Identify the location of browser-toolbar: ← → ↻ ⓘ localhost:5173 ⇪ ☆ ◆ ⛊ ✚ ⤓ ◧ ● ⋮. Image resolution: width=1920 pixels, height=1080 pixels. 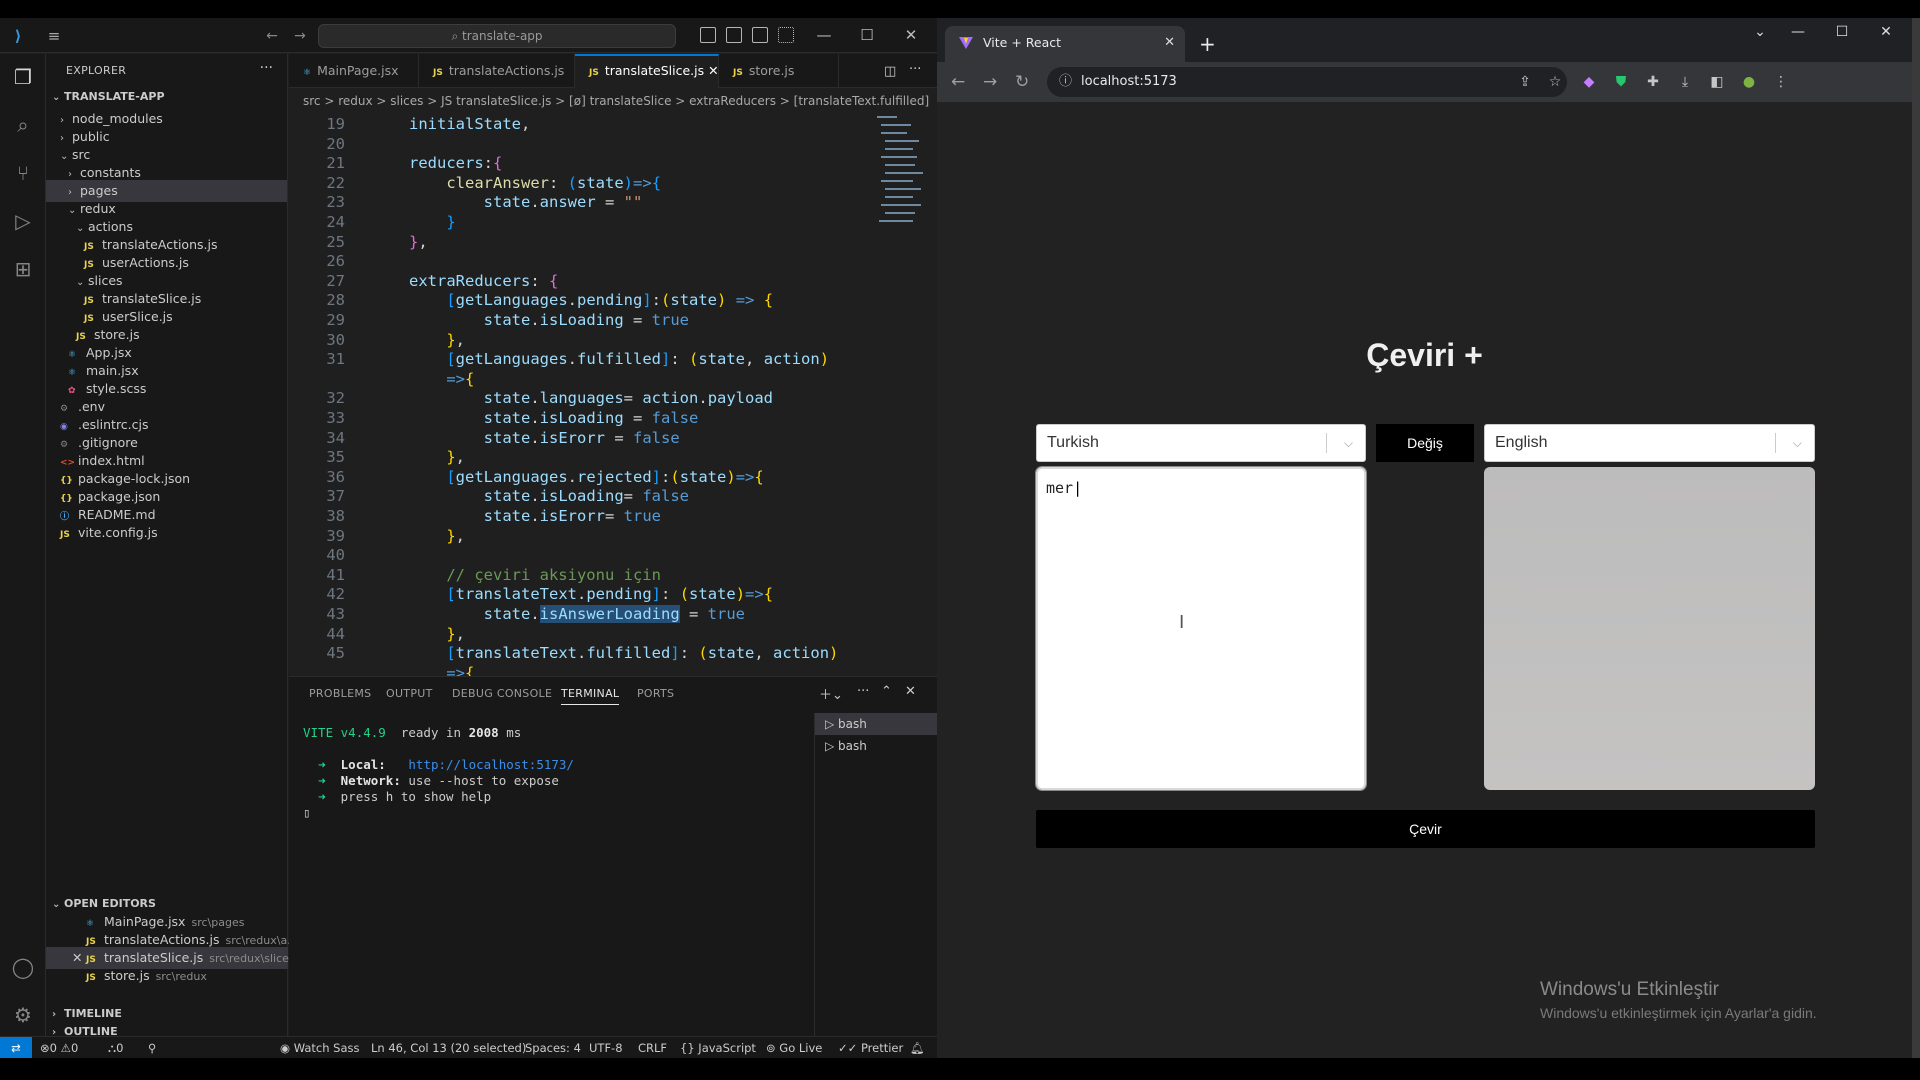
(1424, 82).